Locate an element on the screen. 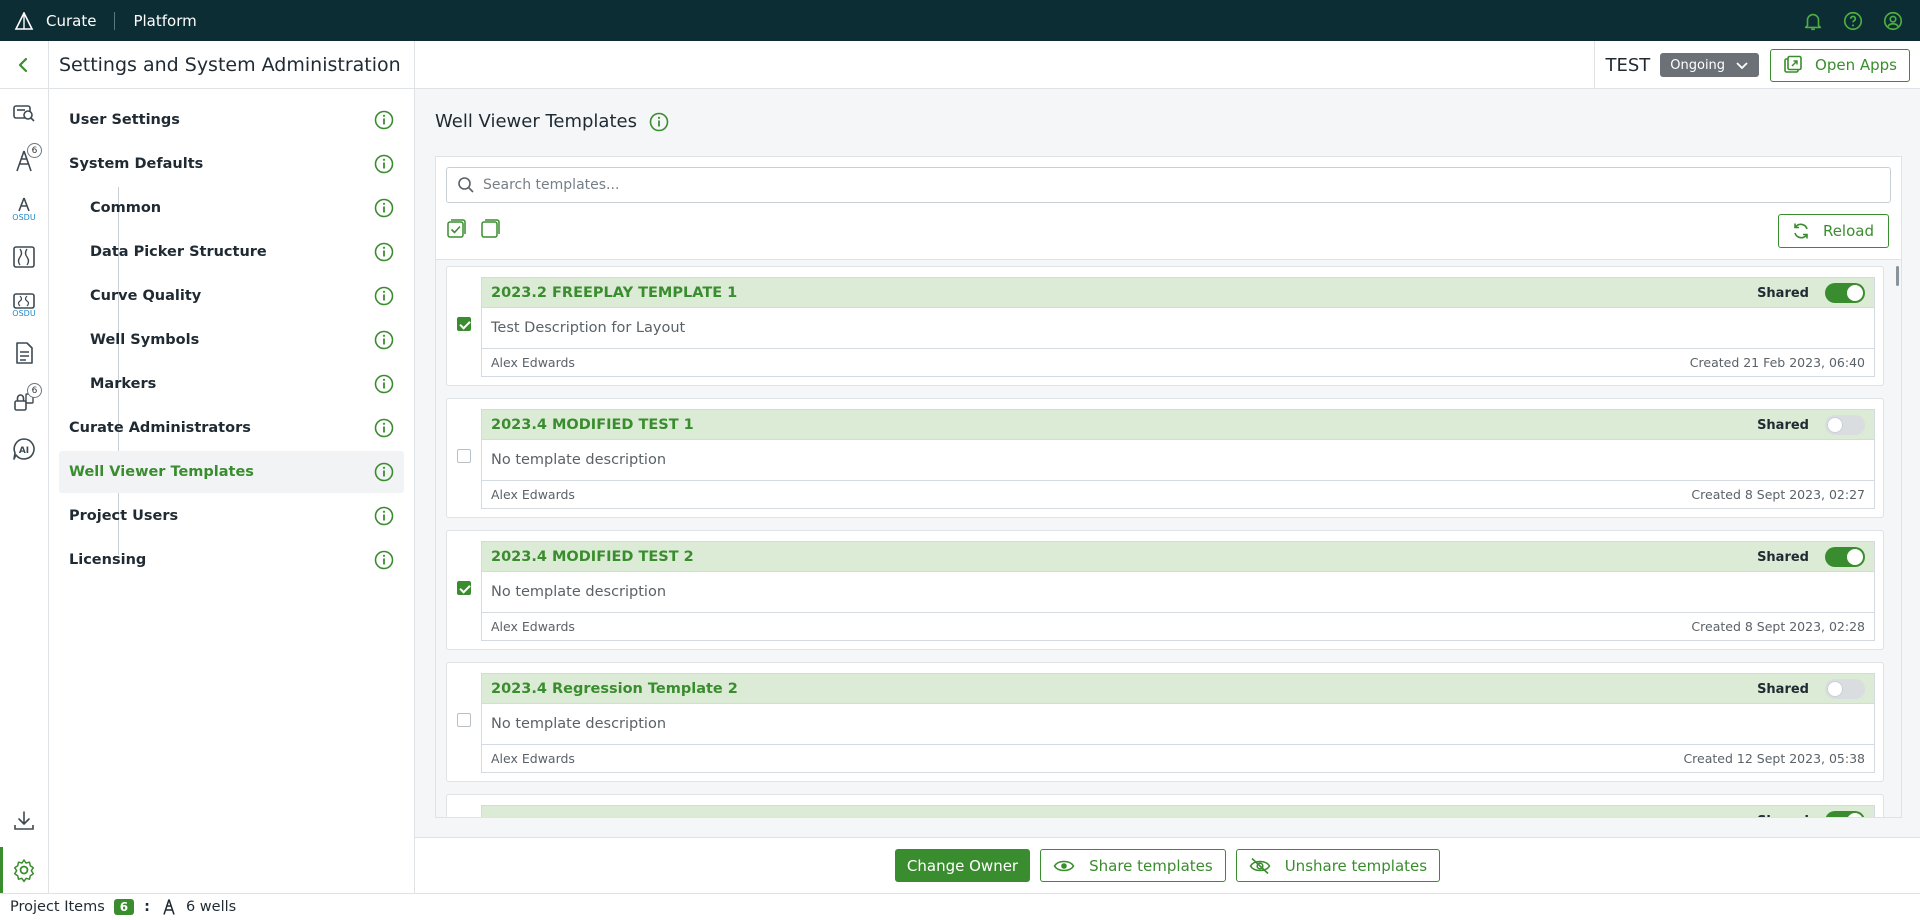 This screenshot has height=920, width=1920. settings-nav-item: Well Symbols is located at coordinates (231, 340).